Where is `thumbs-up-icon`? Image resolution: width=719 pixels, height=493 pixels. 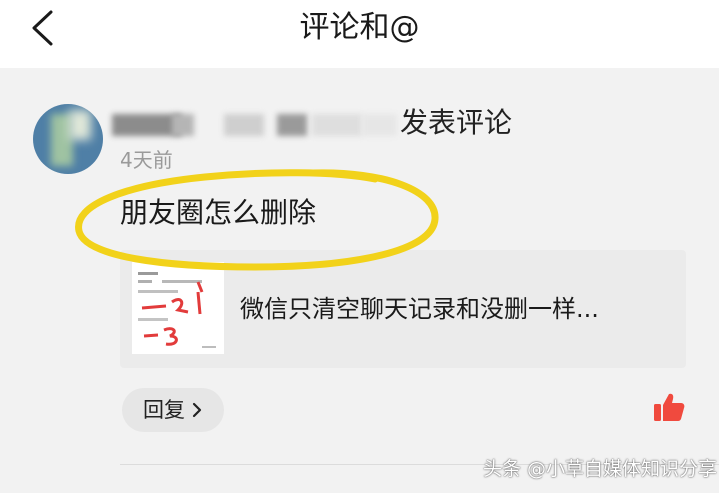 thumbs-up-icon is located at coordinates (669, 407).